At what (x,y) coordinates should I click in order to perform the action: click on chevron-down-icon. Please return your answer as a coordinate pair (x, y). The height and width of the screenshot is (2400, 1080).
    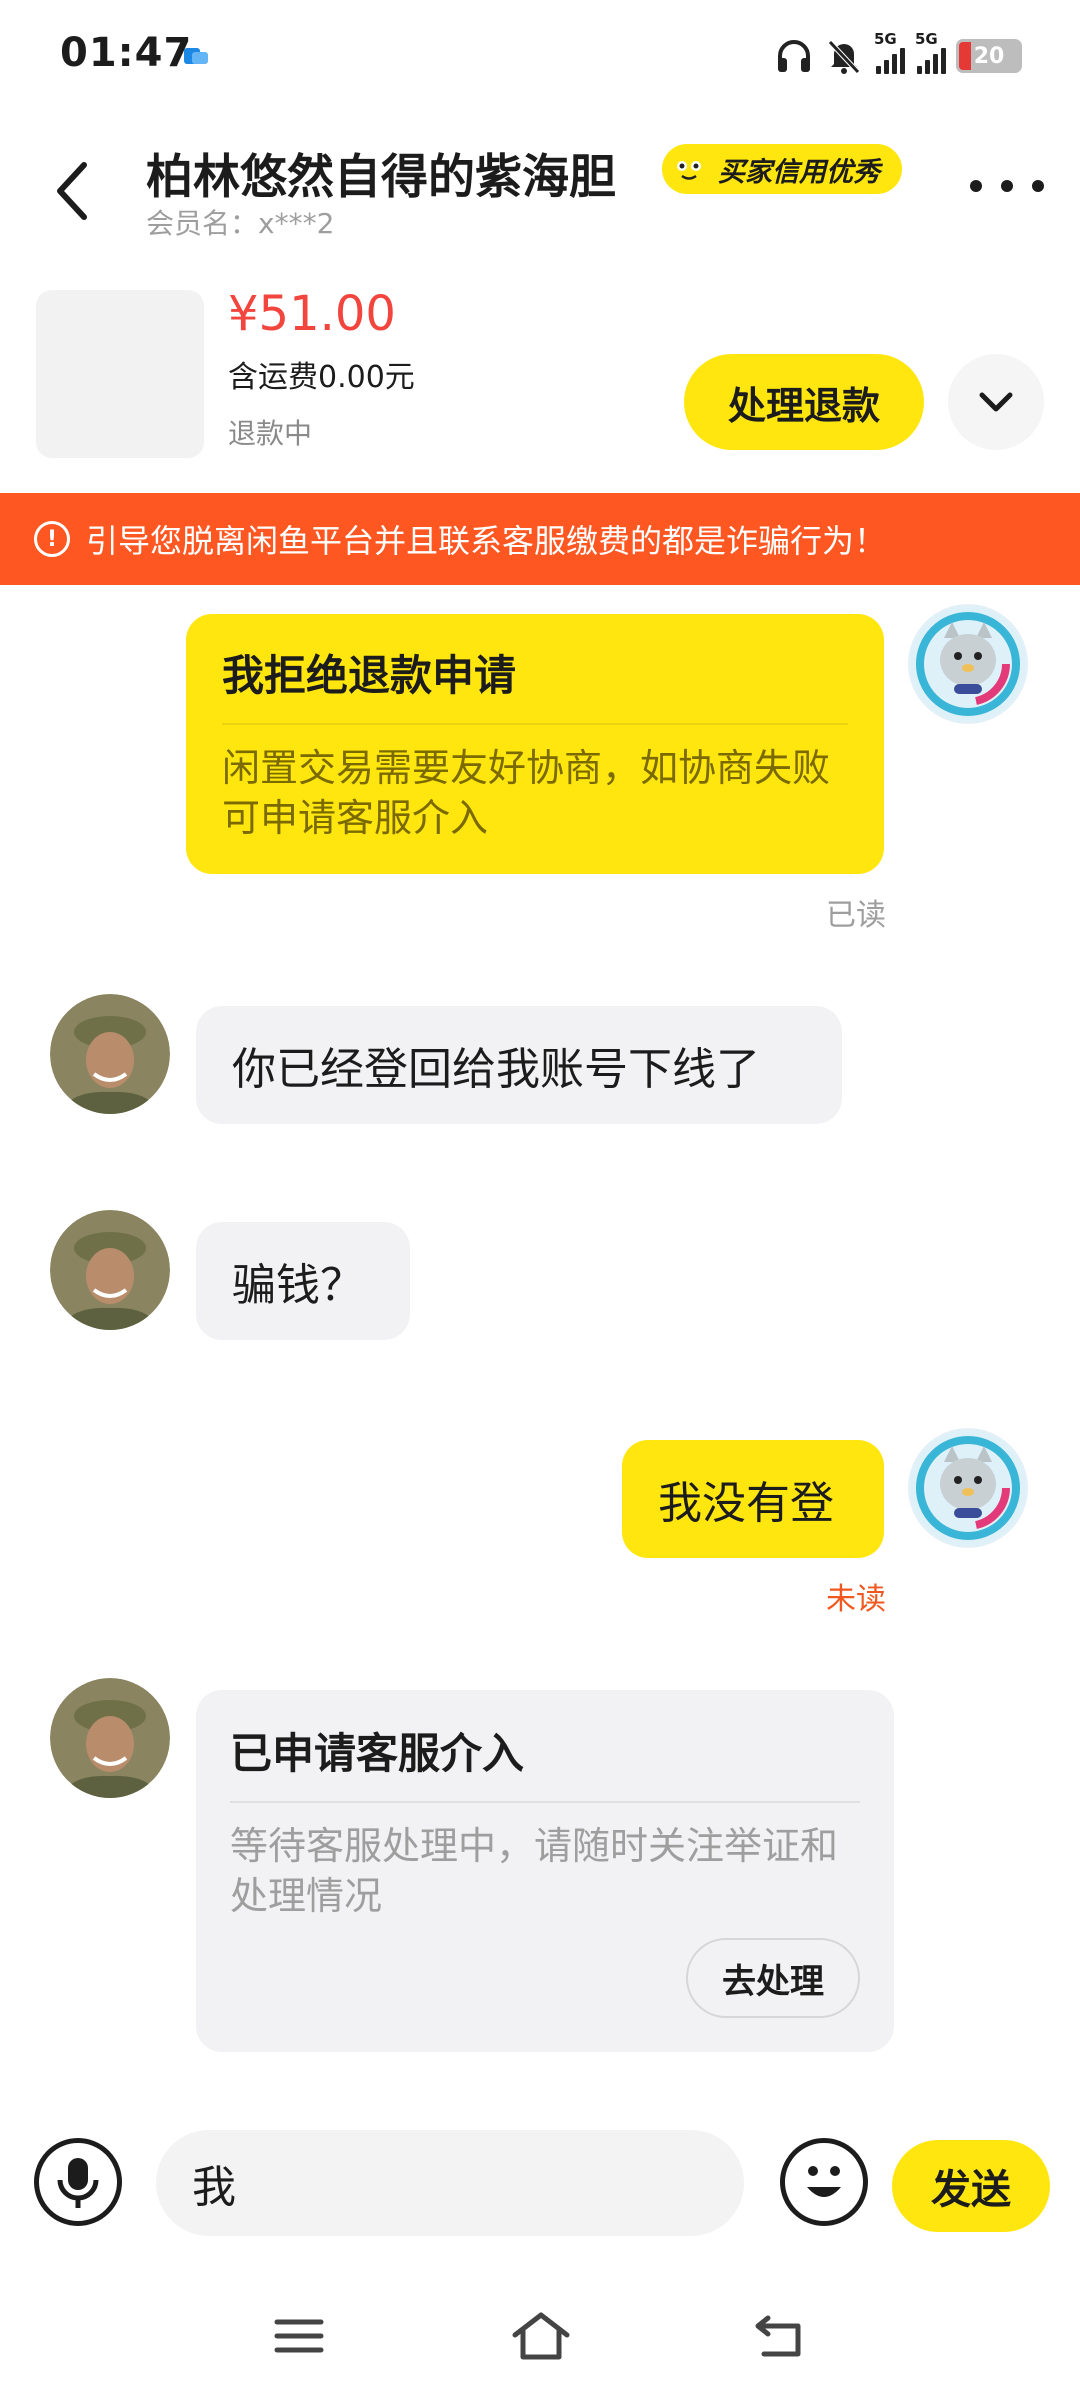
    Looking at the image, I should click on (996, 402).